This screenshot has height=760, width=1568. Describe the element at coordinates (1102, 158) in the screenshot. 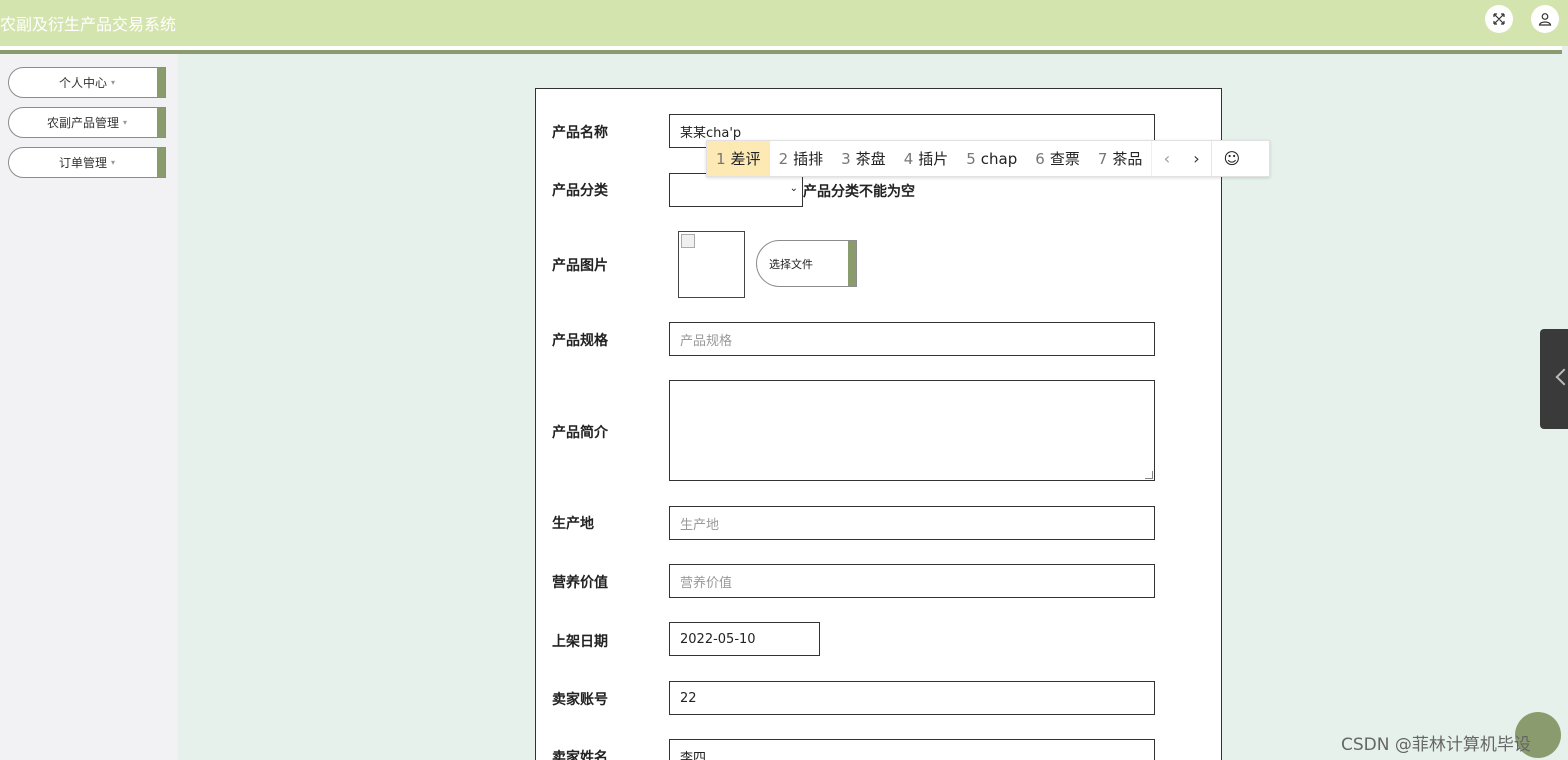

I see `candidate-number: 7` at that location.